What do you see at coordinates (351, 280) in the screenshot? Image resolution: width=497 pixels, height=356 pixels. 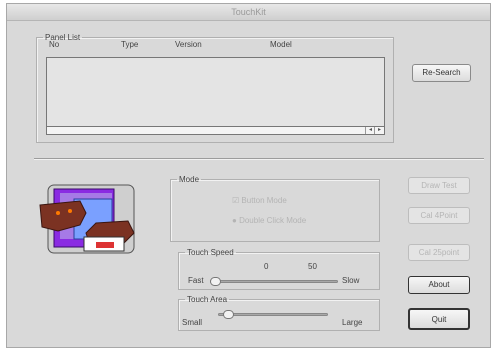 I see `touch-speed-max-label: Slow` at bounding box center [351, 280].